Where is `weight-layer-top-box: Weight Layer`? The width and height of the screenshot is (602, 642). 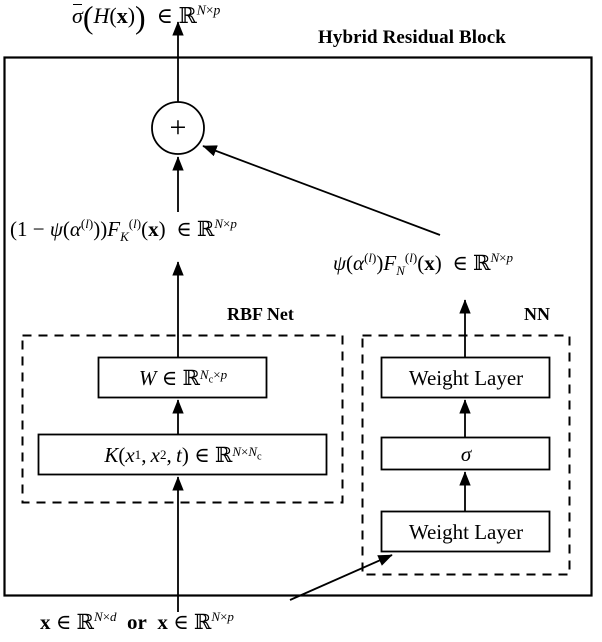
weight-layer-top-box: Weight Layer is located at coordinates (466, 377).